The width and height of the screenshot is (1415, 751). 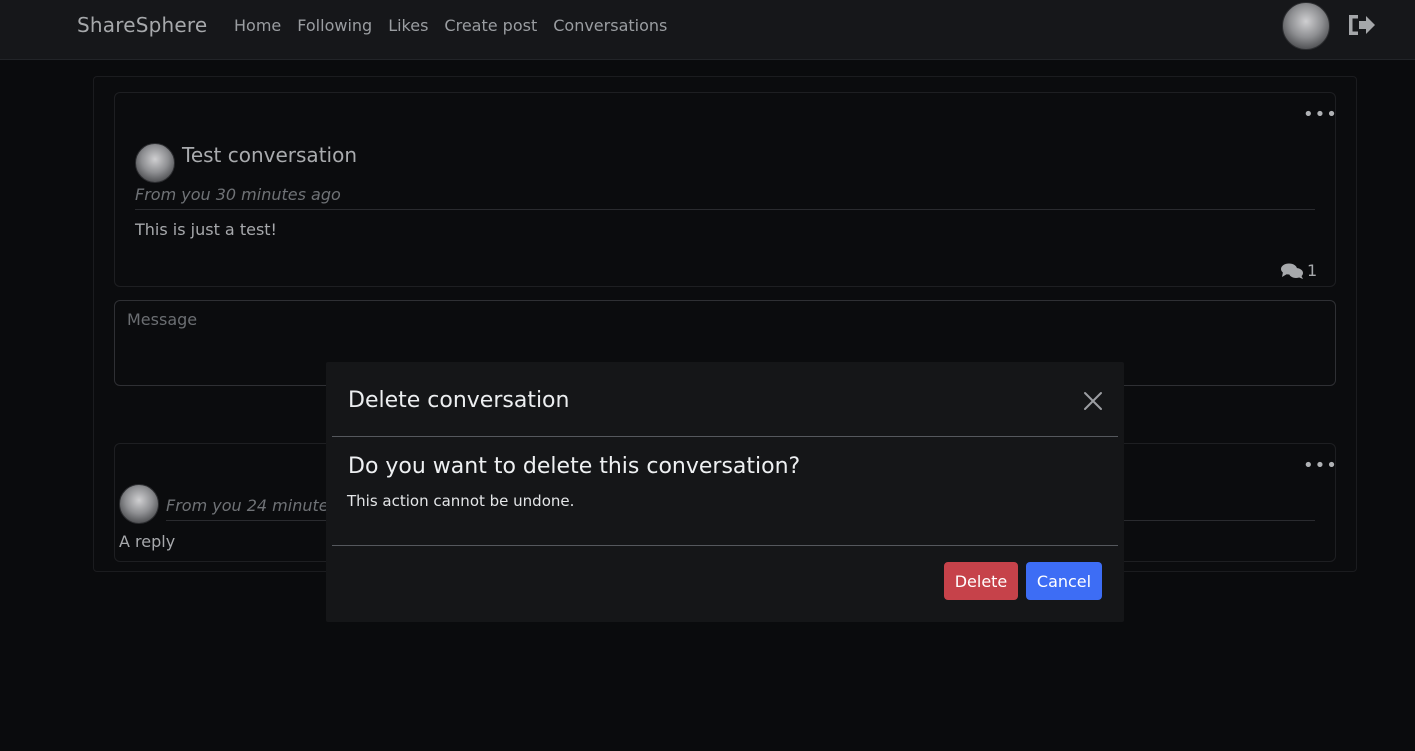 I want to click on brand-logo: ShareSphere, so click(x=142, y=25).